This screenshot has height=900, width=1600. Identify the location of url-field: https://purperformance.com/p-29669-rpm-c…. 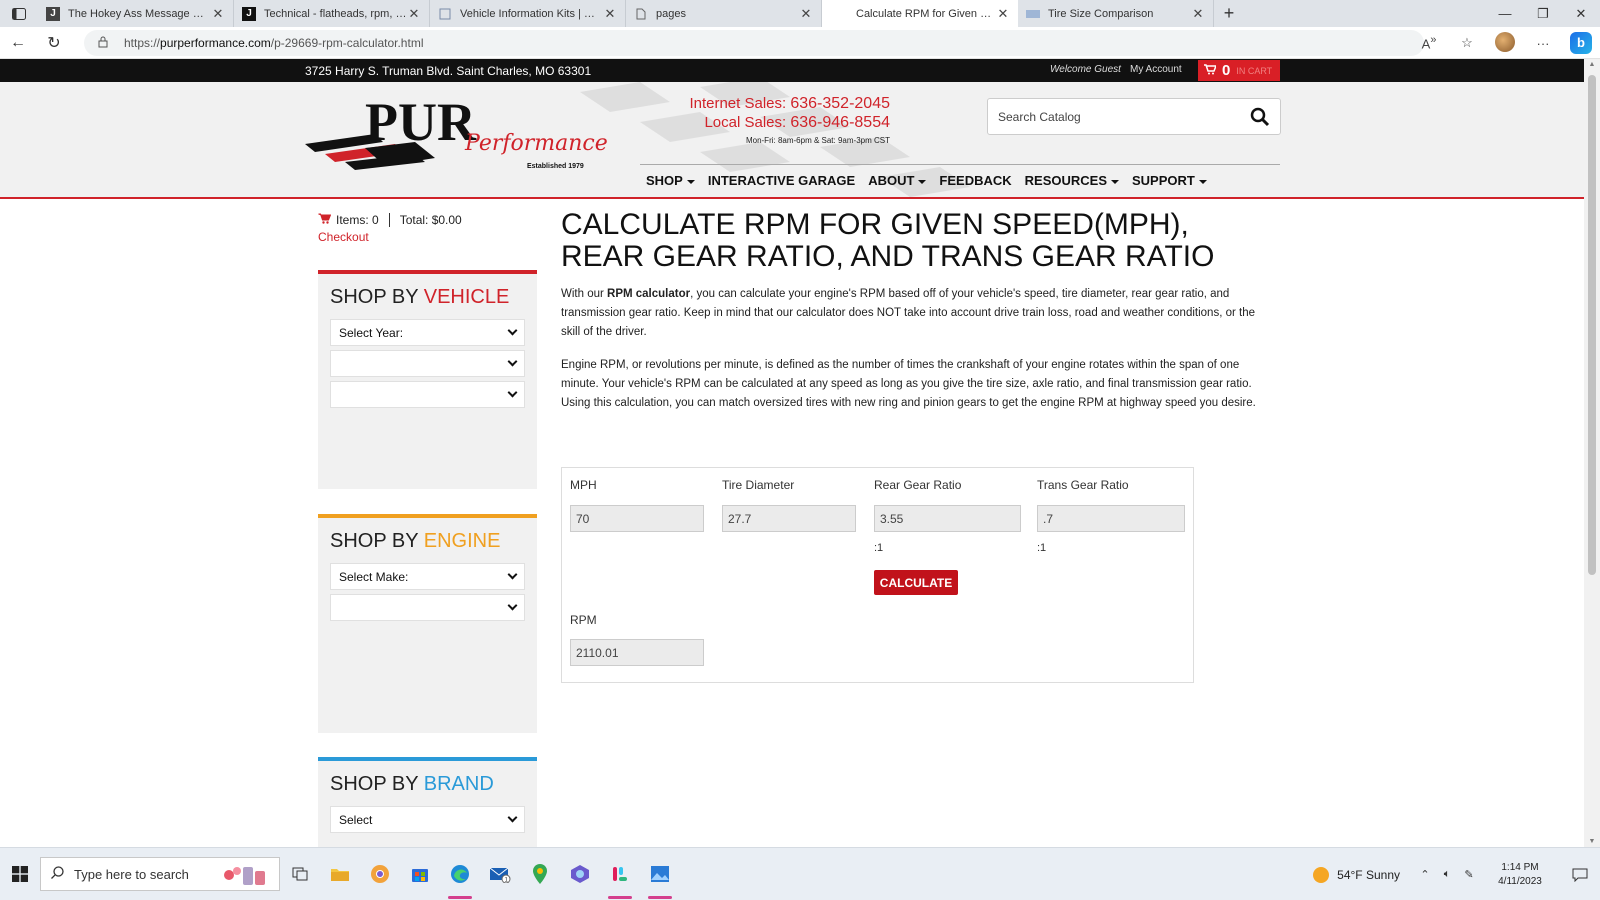
(754, 43).